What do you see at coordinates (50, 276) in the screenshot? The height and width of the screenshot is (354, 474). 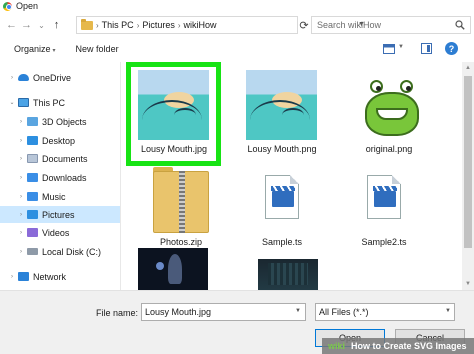 I see `sidebar-item-label: Network` at bounding box center [50, 276].